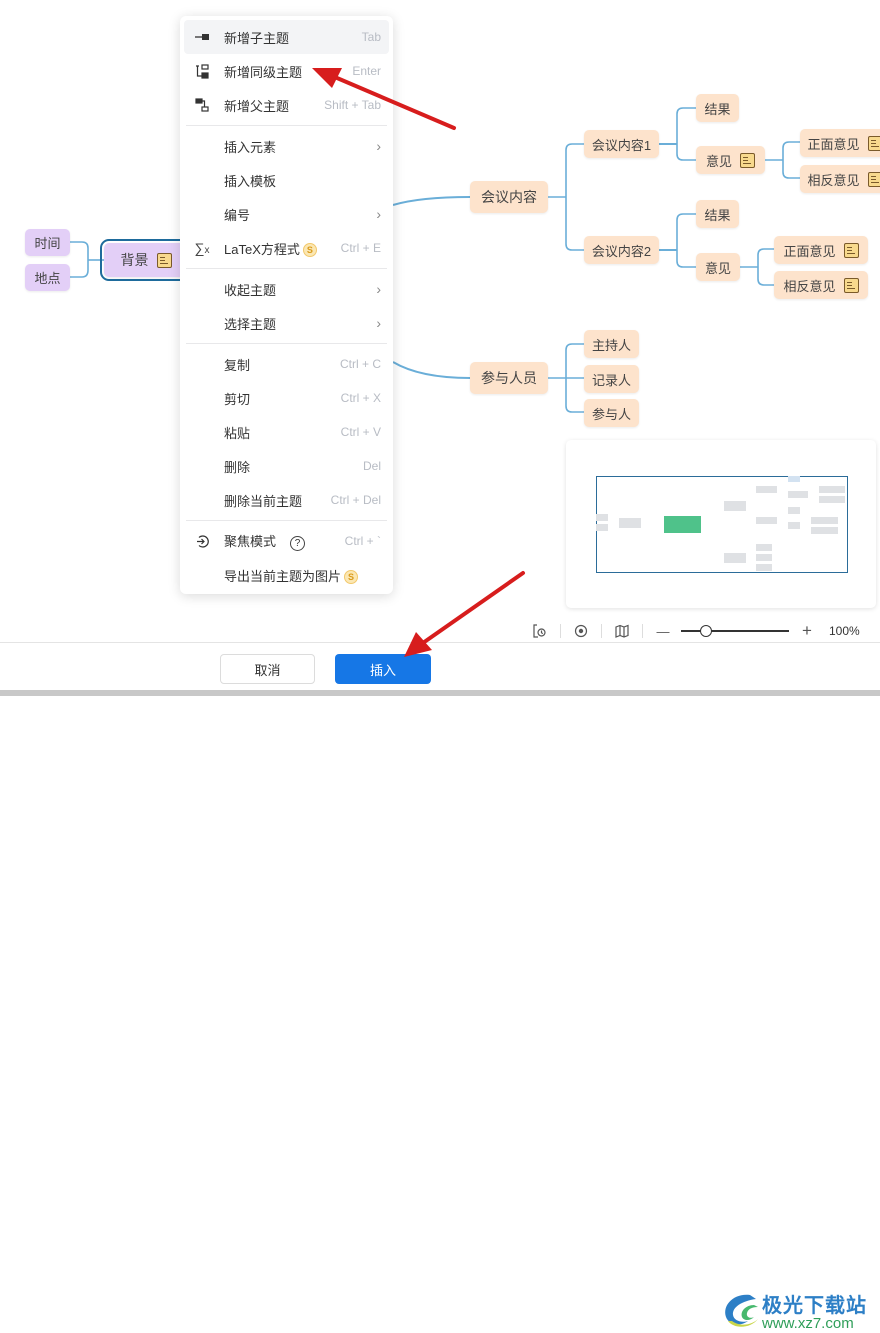  Describe the element at coordinates (807, 631) in the screenshot. I see `zoom-in-button: +` at that location.